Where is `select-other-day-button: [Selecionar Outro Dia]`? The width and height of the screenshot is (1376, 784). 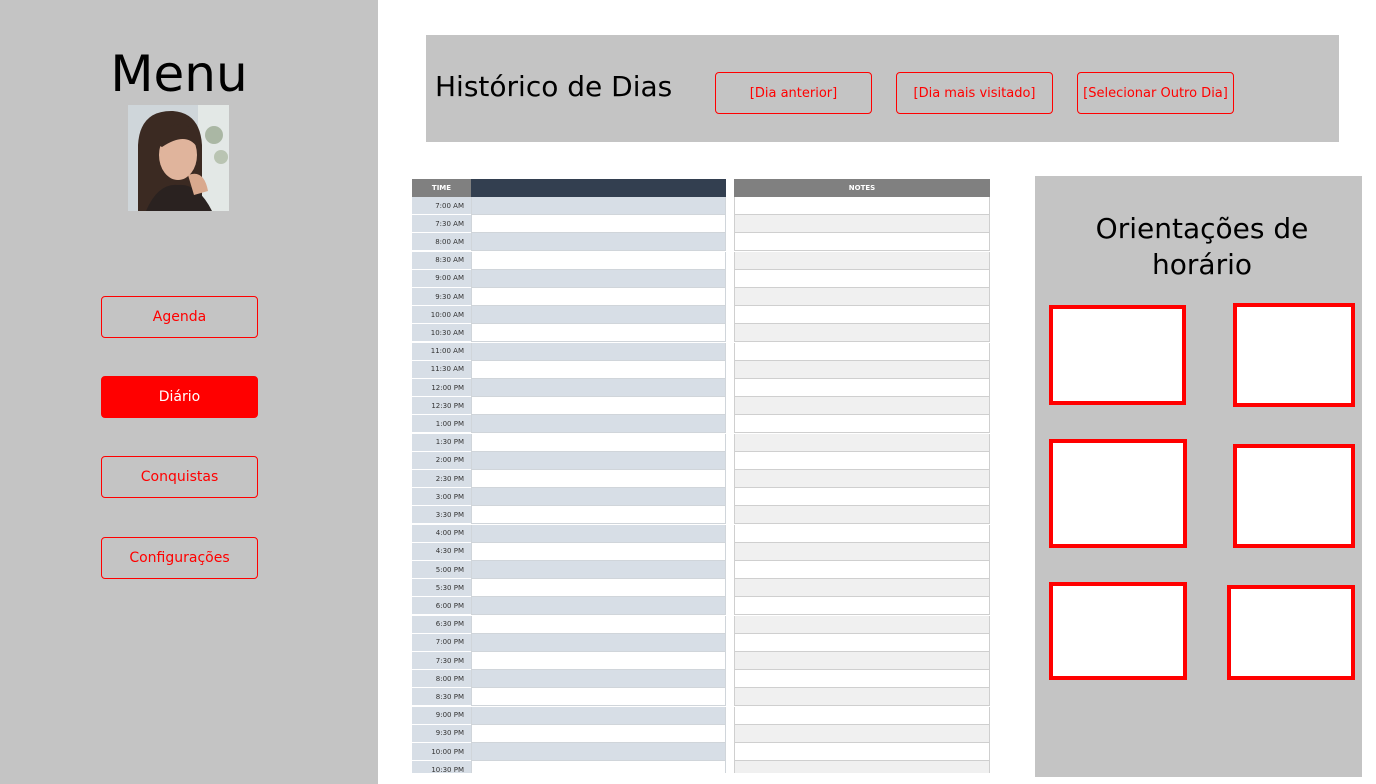
select-other-day-button: [Selecionar Outro Dia] is located at coordinates (1155, 93).